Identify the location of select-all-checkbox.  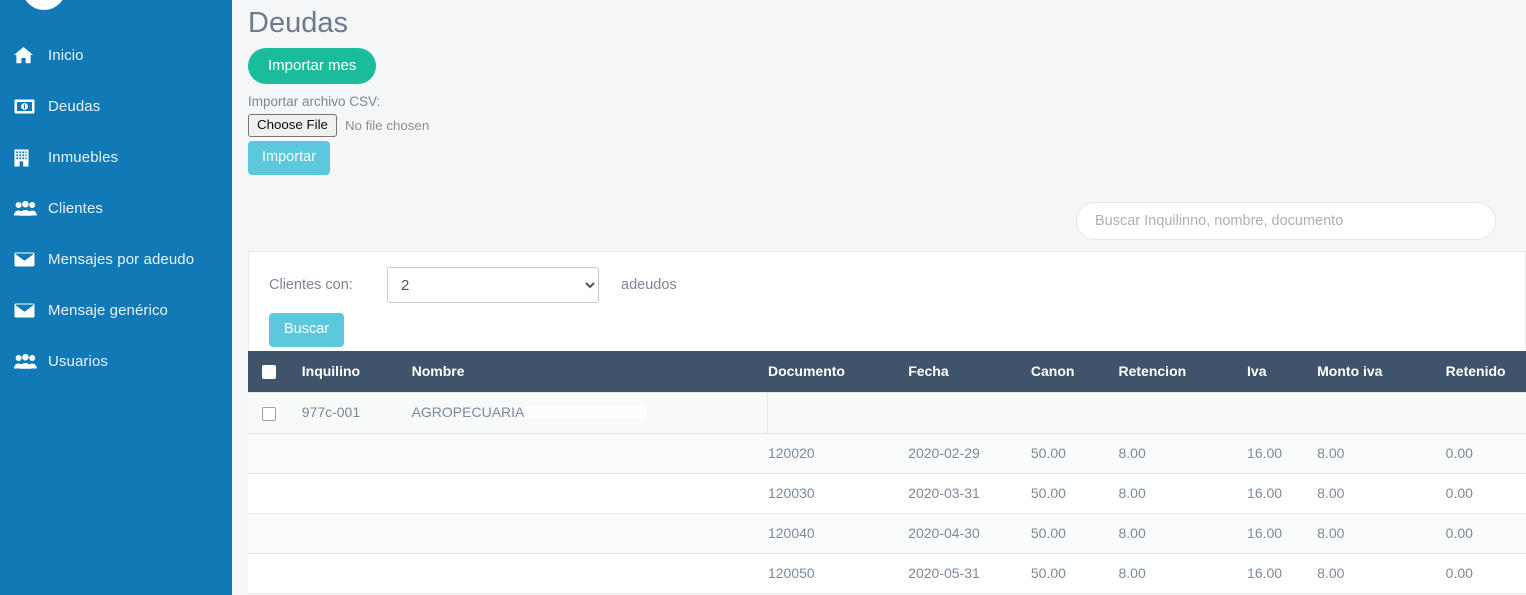
(269, 372).